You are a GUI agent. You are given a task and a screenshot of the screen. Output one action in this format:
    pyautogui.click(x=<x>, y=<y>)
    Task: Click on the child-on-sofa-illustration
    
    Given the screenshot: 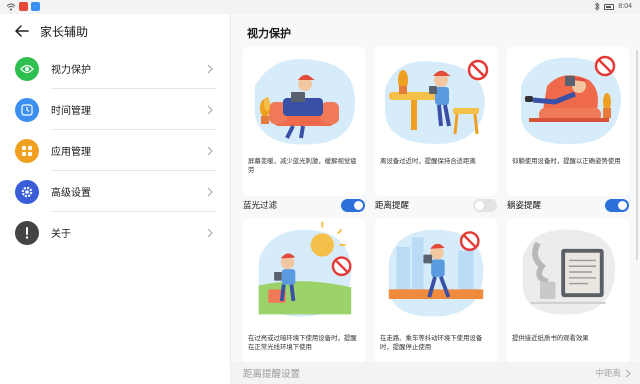 What is the action you would take?
    pyautogui.click(x=305, y=102)
    